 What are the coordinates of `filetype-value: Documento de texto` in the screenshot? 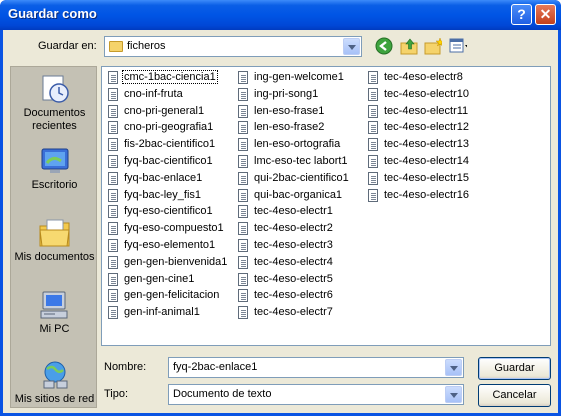 It's located at (222, 394).